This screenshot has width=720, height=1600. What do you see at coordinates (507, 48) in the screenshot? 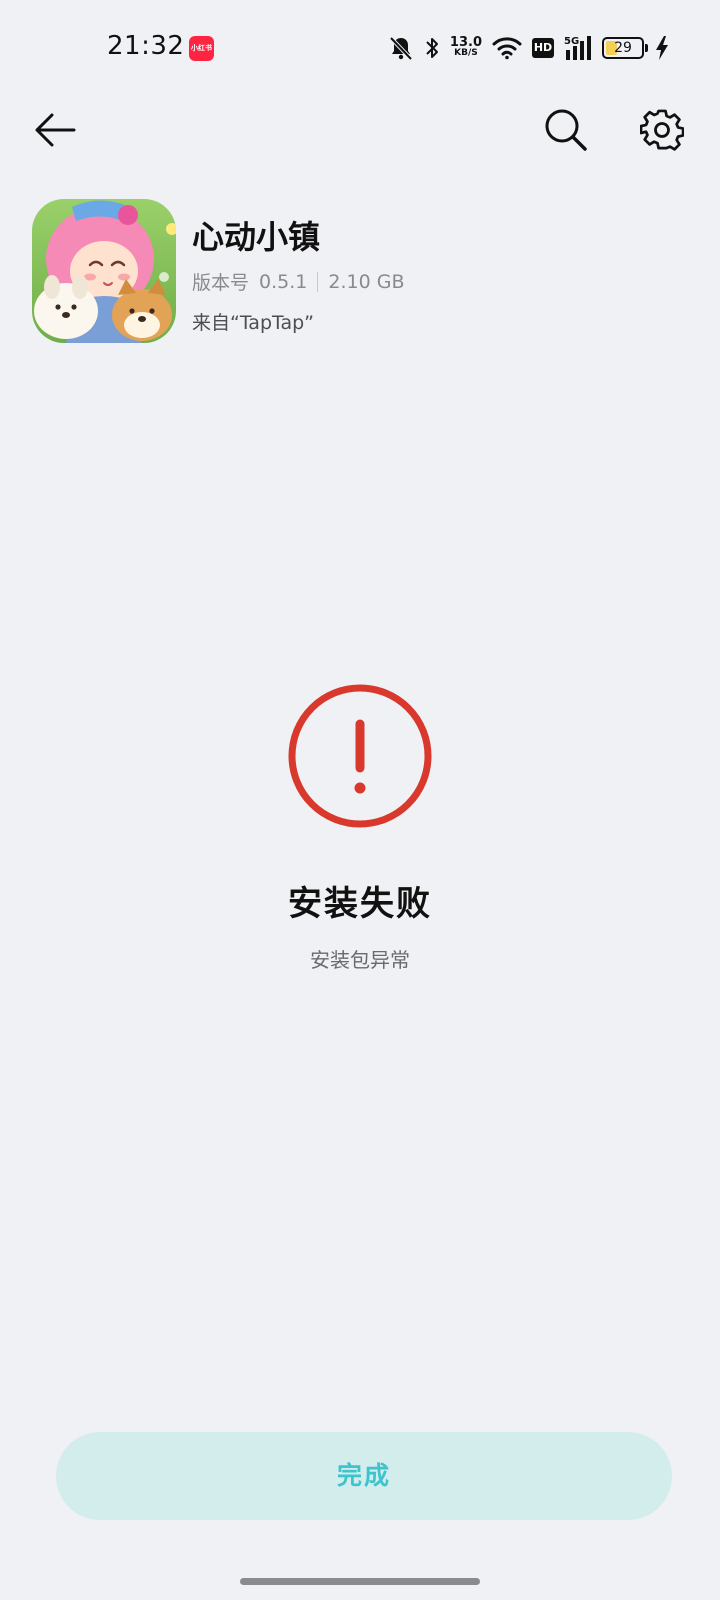
I see `wifi-icon` at bounding box center [507, 48].